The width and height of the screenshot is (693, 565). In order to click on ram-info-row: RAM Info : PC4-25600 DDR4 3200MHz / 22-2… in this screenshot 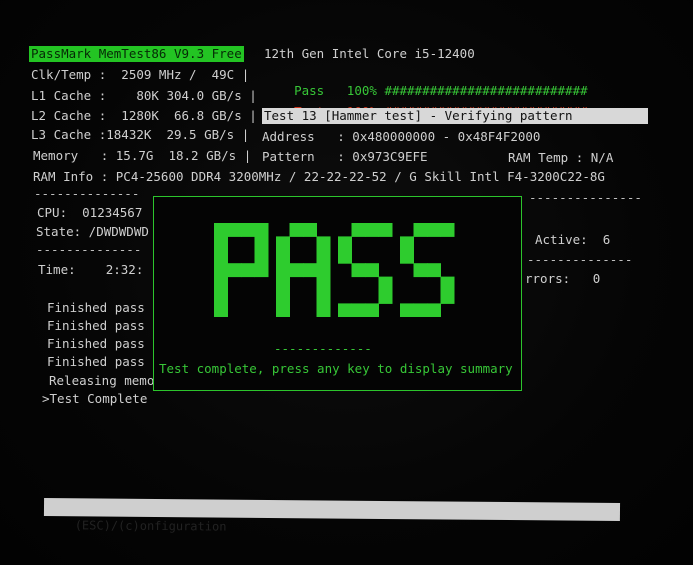, I will do `click(319, 176)`.